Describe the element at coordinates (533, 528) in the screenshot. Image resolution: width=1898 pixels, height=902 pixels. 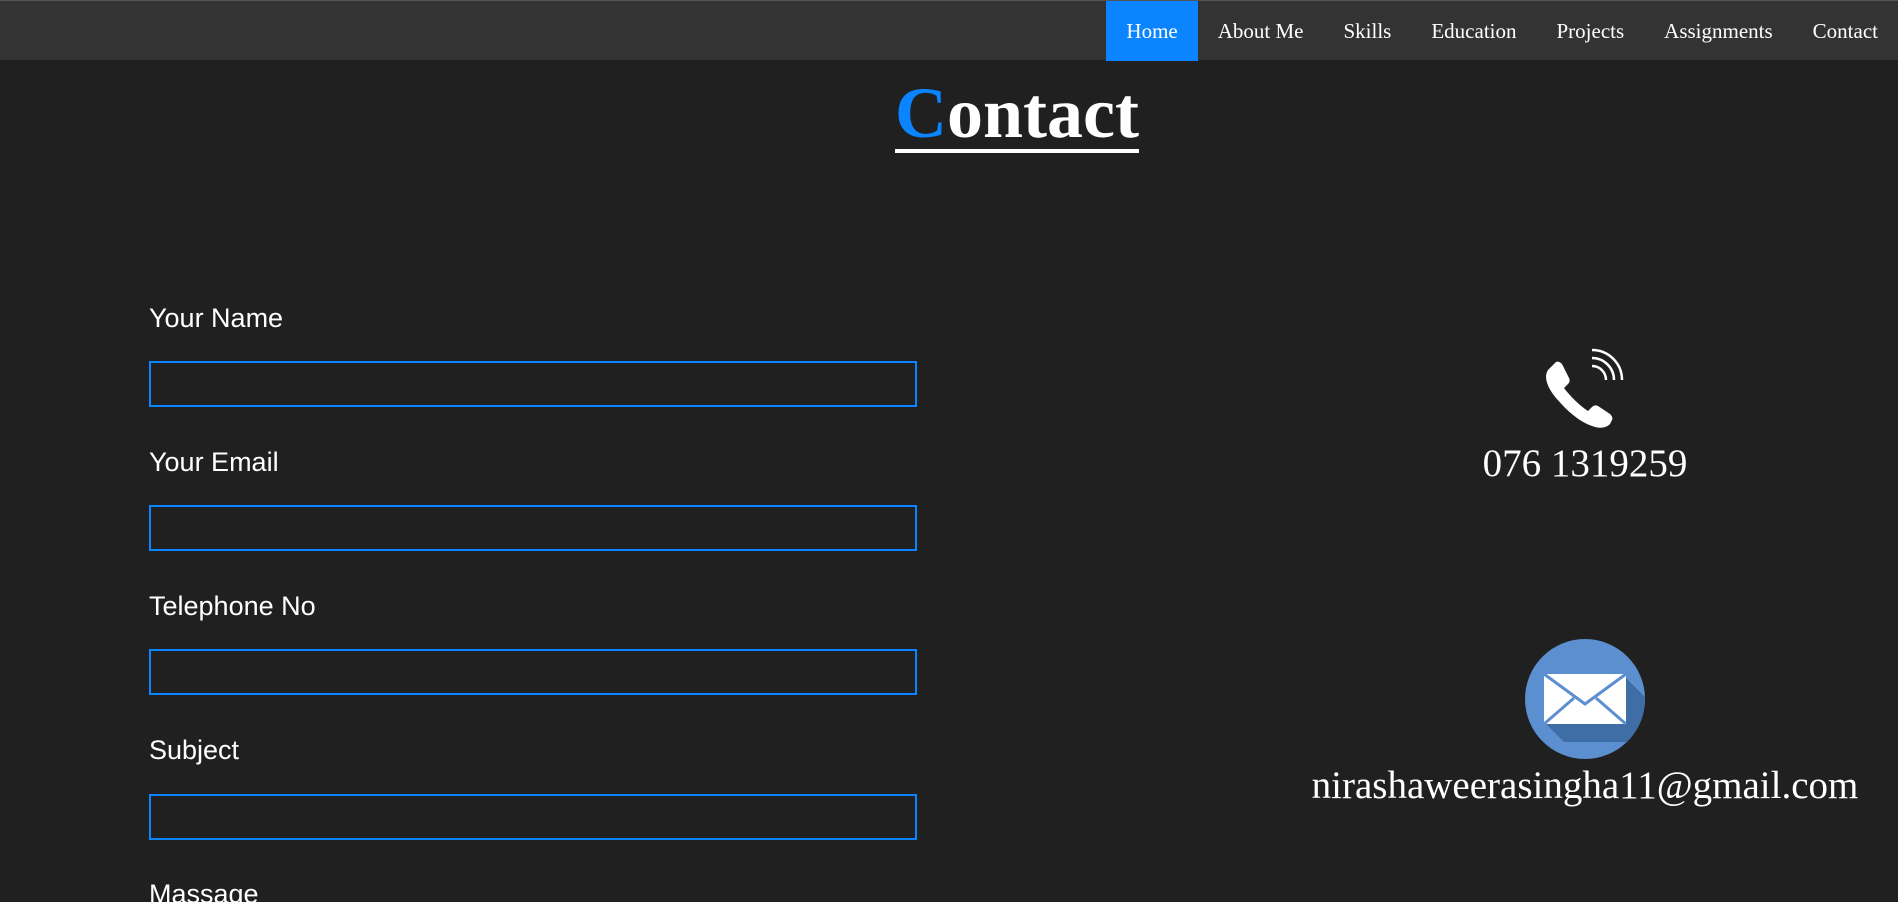
I see `email-field` at that location.